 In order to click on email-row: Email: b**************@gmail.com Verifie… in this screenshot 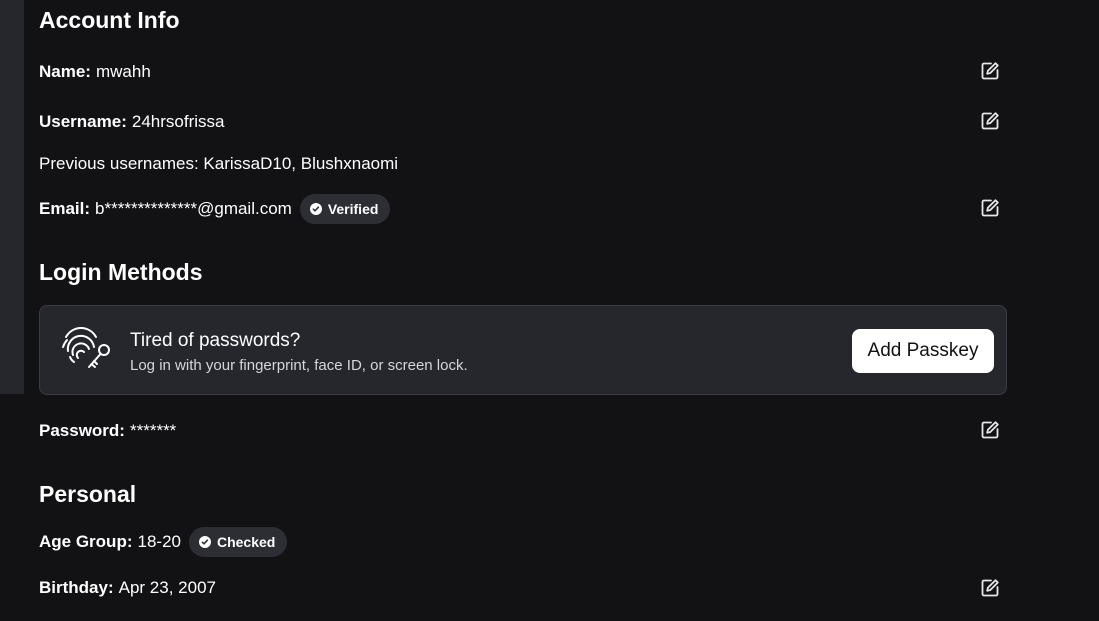, I will do `click(215, 209)`.